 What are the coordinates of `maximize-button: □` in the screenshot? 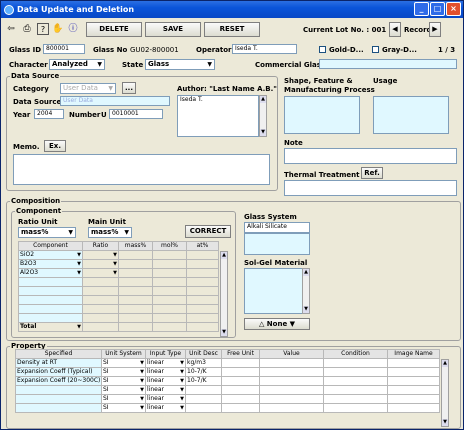 It's located at (437, 9).